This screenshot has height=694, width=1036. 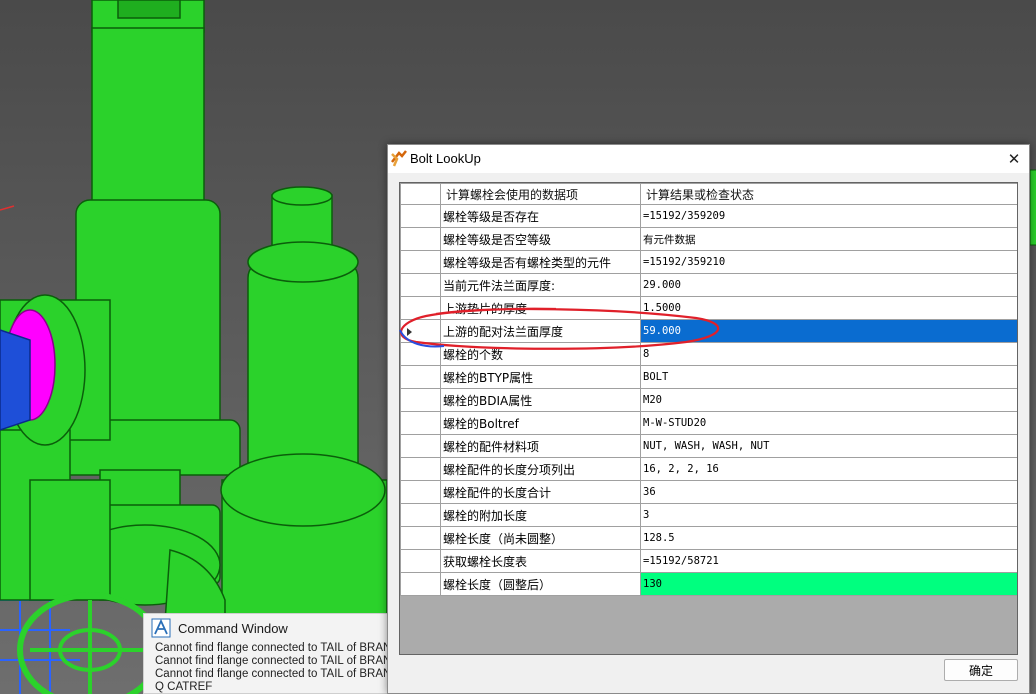 I want to click on table-row: 螺栓配件的长度合计 36, so click(x=708, y=492).